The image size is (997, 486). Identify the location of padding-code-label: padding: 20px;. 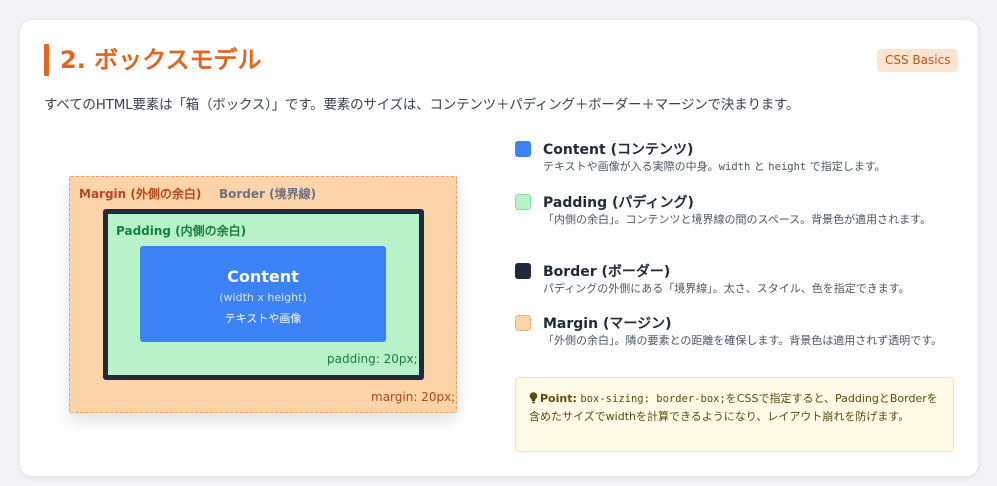
(372, 359).